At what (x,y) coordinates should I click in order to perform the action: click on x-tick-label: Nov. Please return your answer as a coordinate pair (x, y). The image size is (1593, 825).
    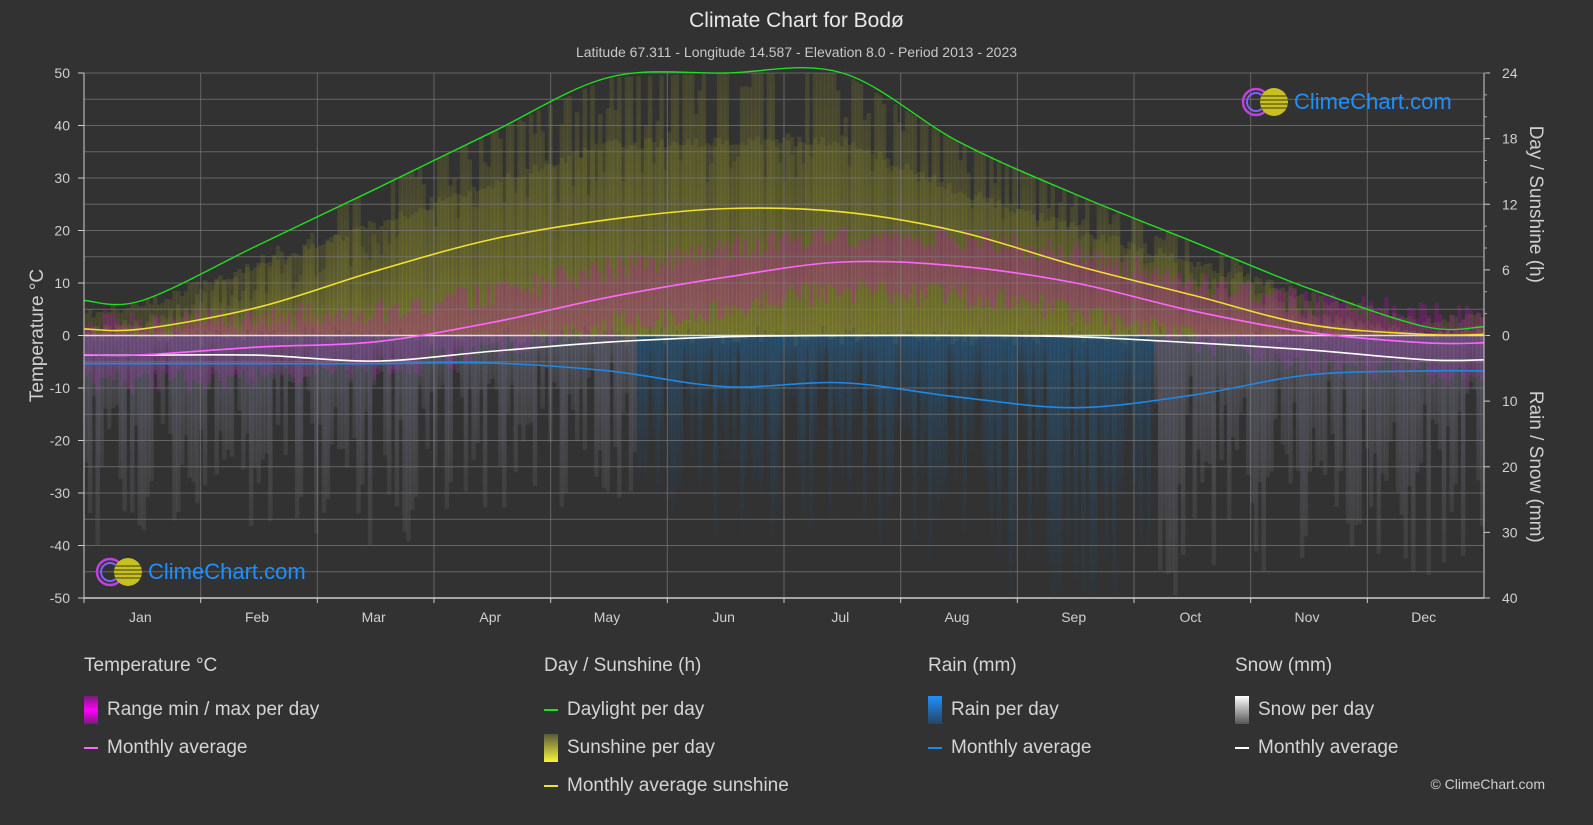
    Looking at the image, I should click on (1307, 617).